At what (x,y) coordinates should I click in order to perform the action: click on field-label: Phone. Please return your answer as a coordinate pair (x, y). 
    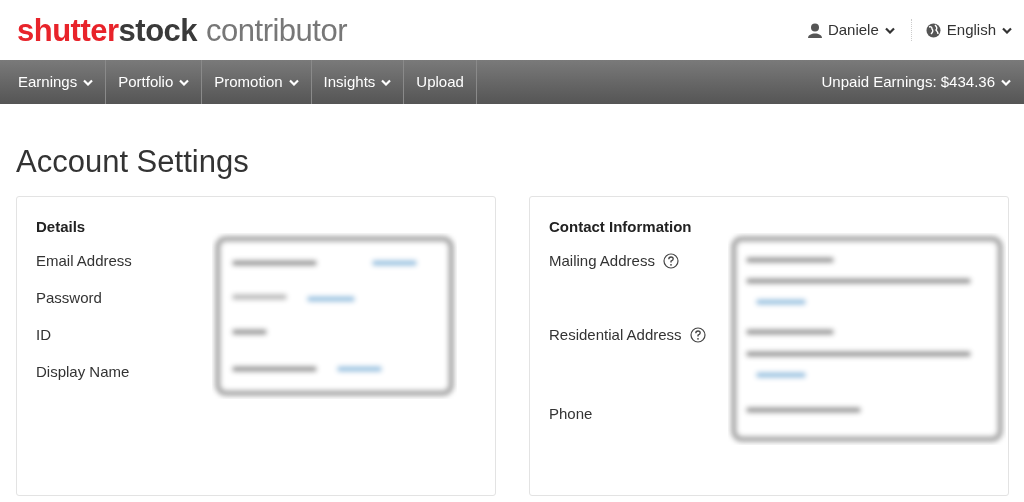
    Looking at the image, I should click on (571, 414).